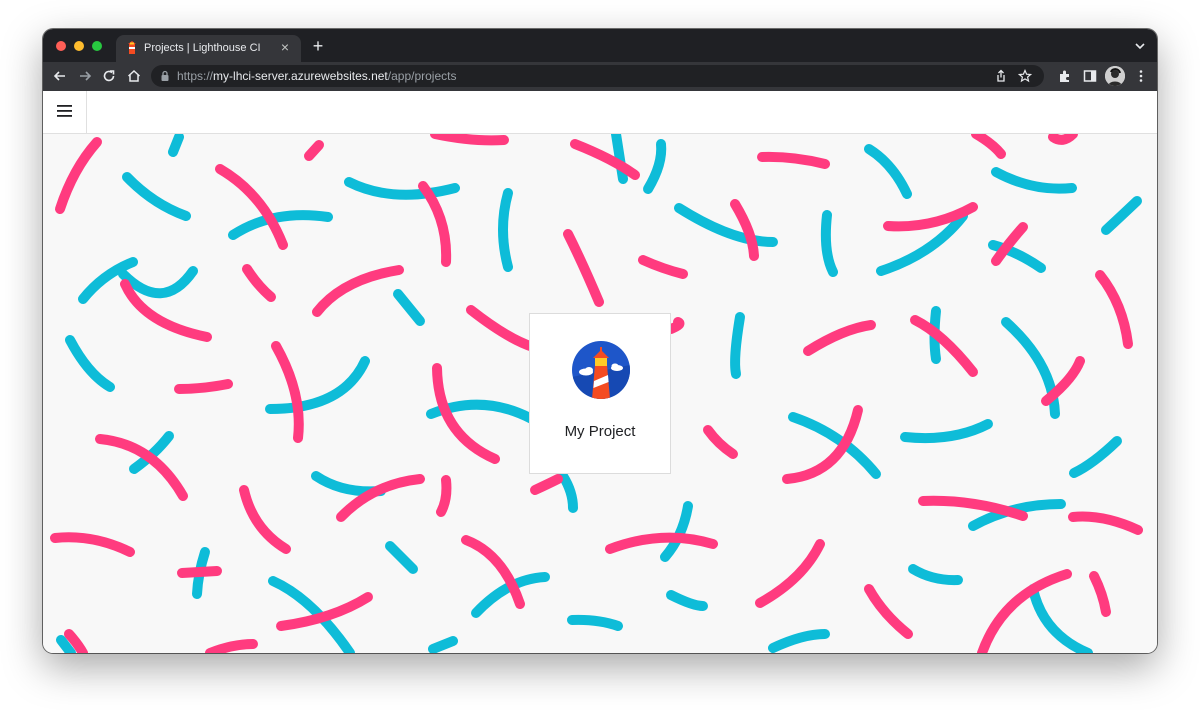 The height and width of the screenshot is (710, 1200). What do you see at coordinates (60, 76) in the screenshot?
I see `back-icon` at bounding box center [60, 76].